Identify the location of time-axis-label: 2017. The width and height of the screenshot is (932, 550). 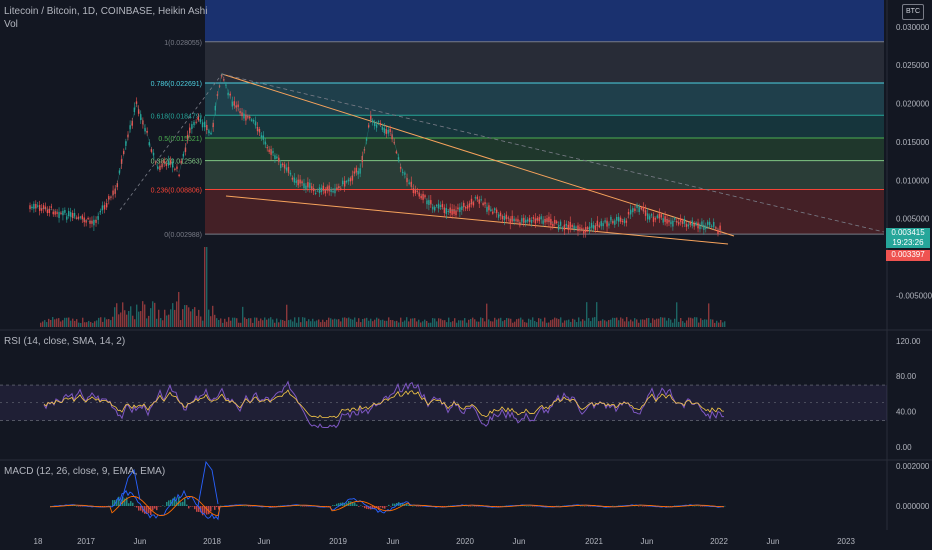
(86, 541).